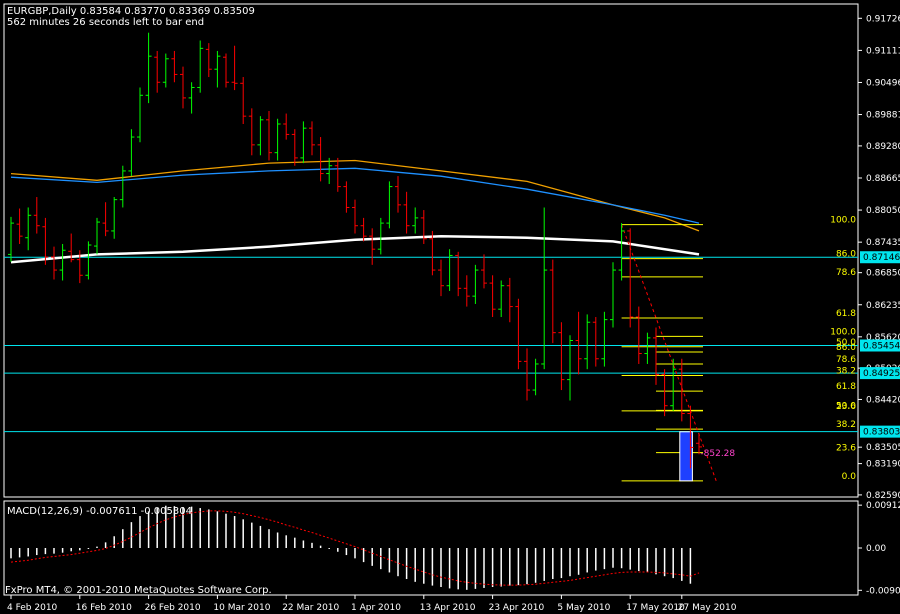  Describe the element at coordinates (104, 608) in the screenshot. I see `x-tick-label: 16 Feb 2010` at that location.